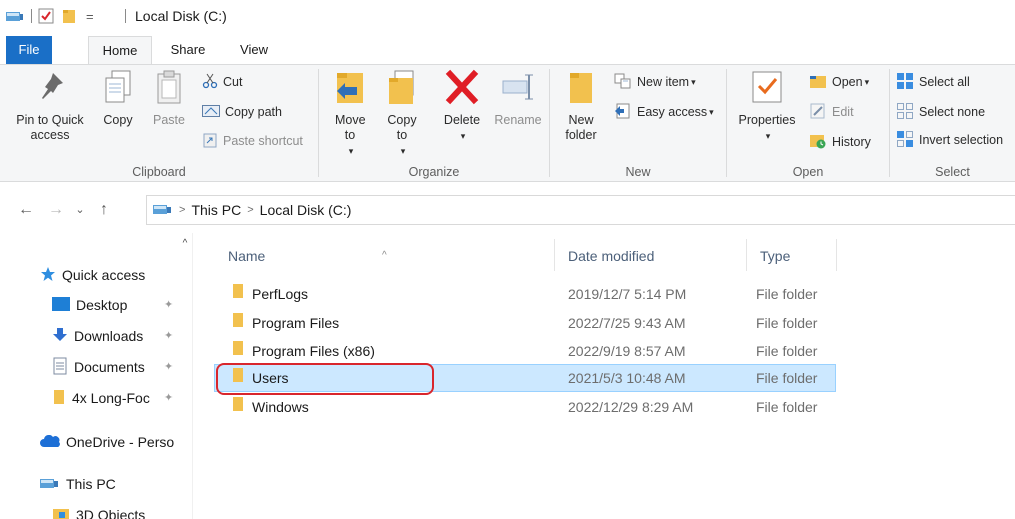 The image size is (1015, 519). What do you see at coordinates (649, 256) in the screenshot?
I see `column-header-date-modified: Date modified` at bounding box center [649, 256].